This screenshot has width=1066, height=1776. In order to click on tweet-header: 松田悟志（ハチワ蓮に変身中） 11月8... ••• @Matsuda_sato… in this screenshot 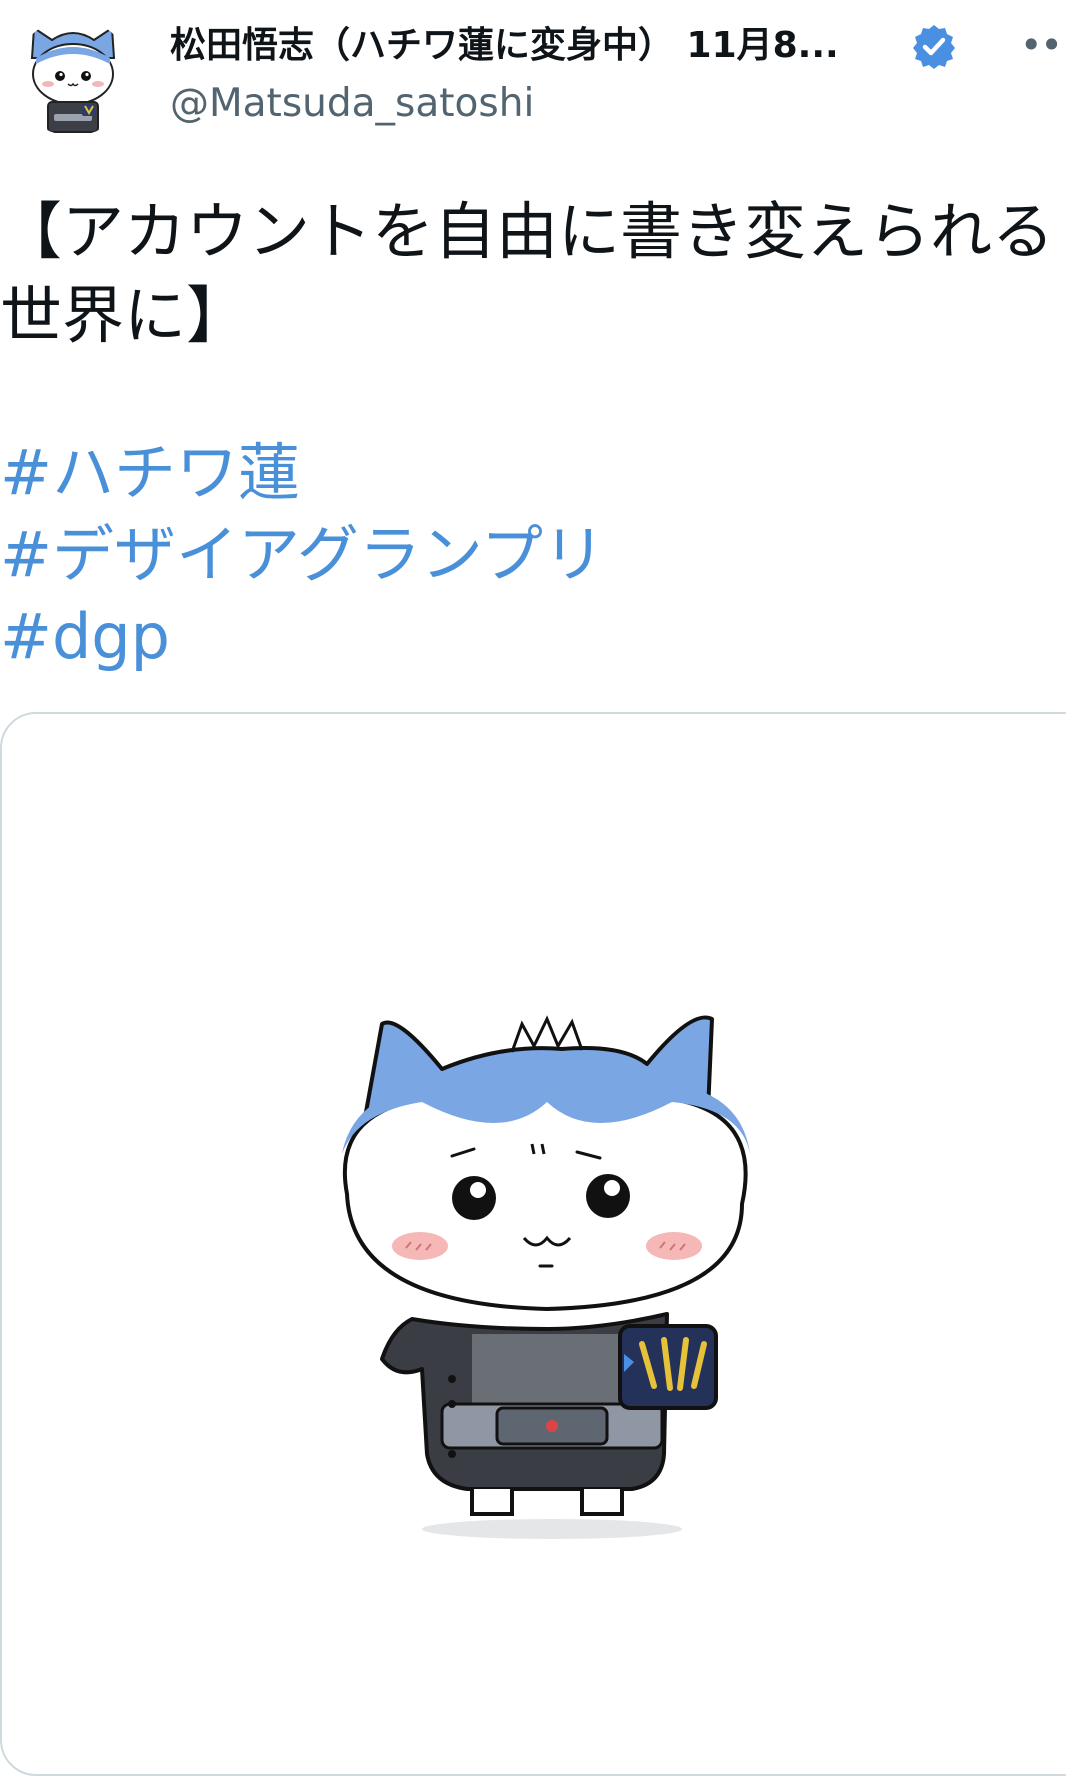, I will do `click(533, 70)`.